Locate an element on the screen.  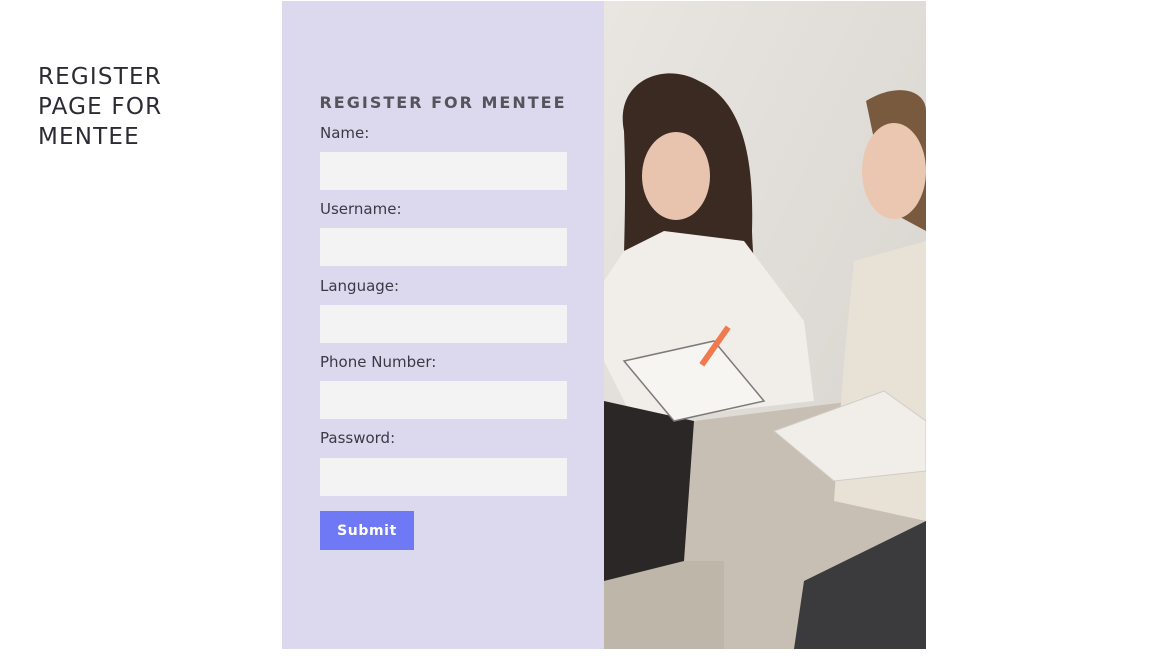
name-input is located at coordinates (443, 171).